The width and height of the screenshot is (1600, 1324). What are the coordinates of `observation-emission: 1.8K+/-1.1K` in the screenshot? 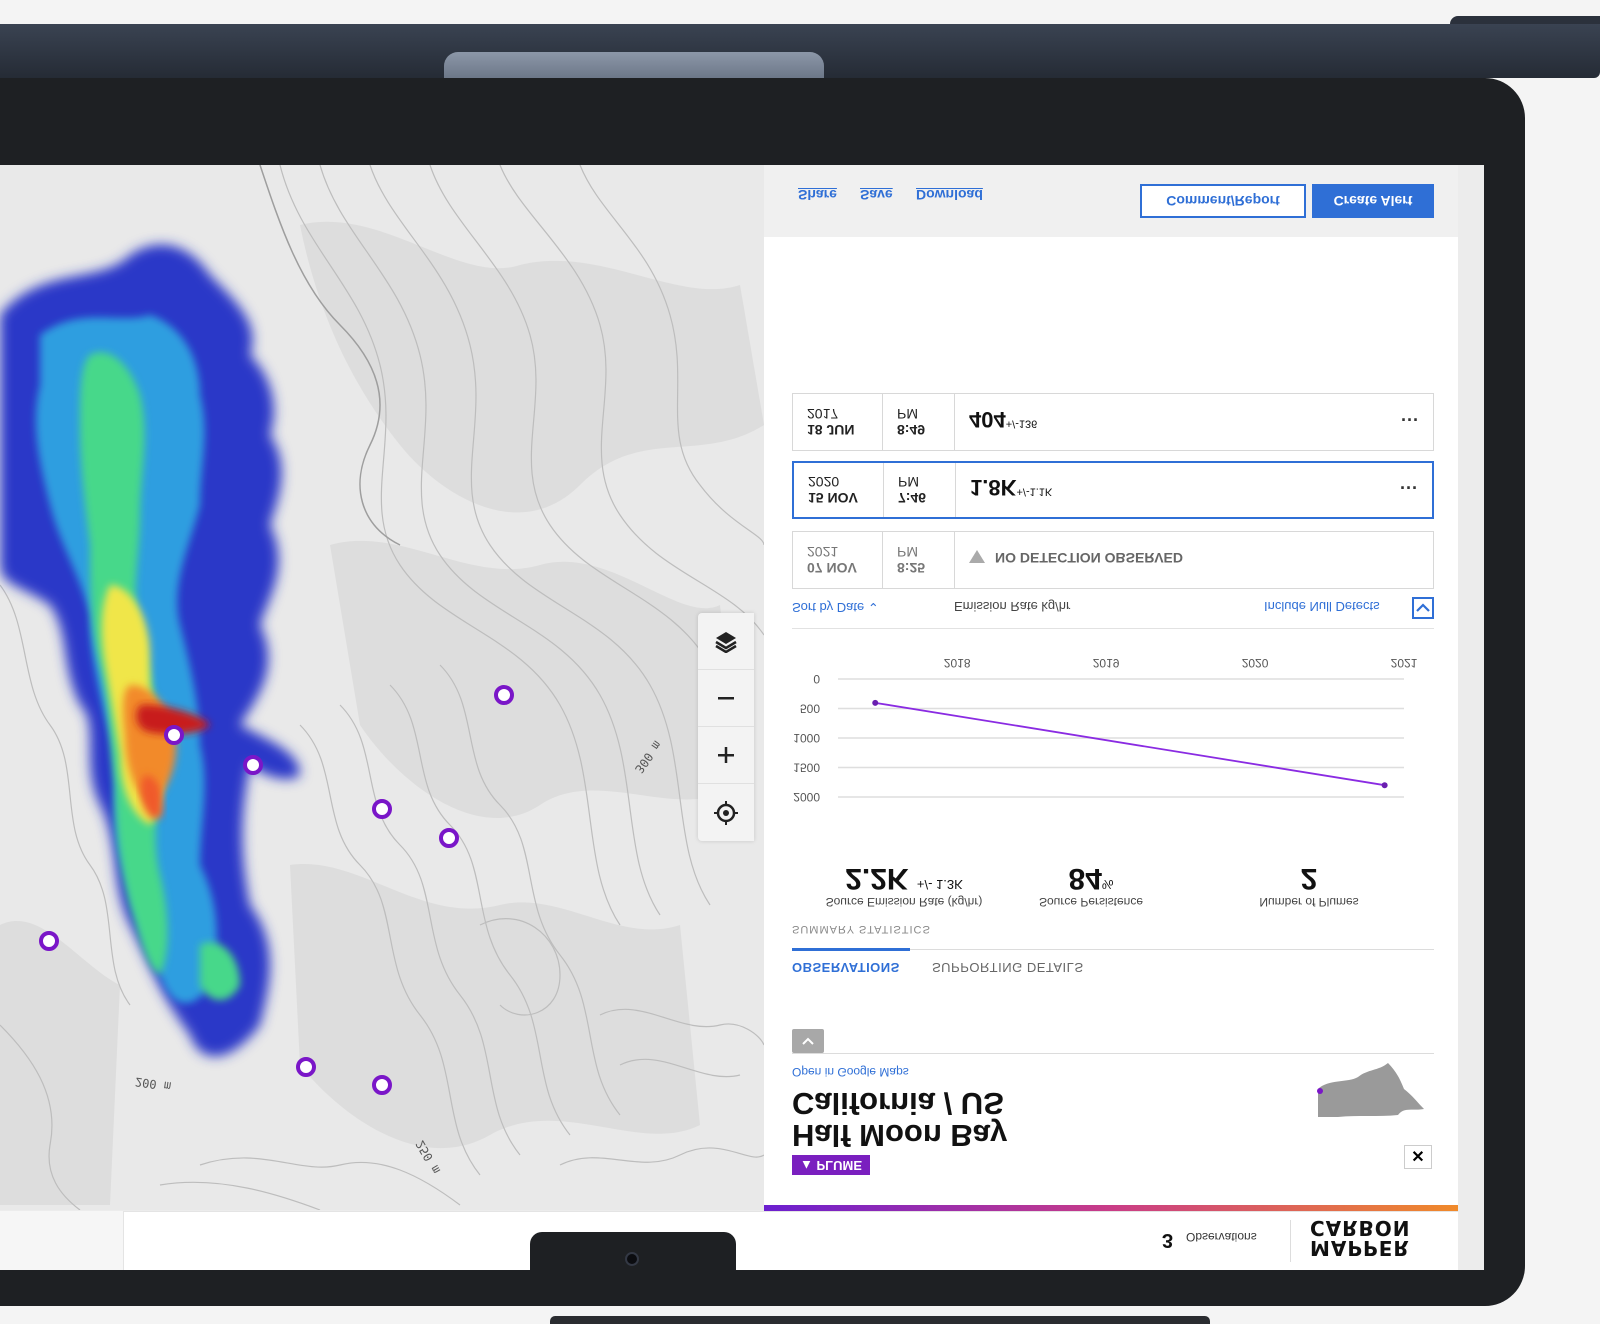 It's located at (1011, 487).